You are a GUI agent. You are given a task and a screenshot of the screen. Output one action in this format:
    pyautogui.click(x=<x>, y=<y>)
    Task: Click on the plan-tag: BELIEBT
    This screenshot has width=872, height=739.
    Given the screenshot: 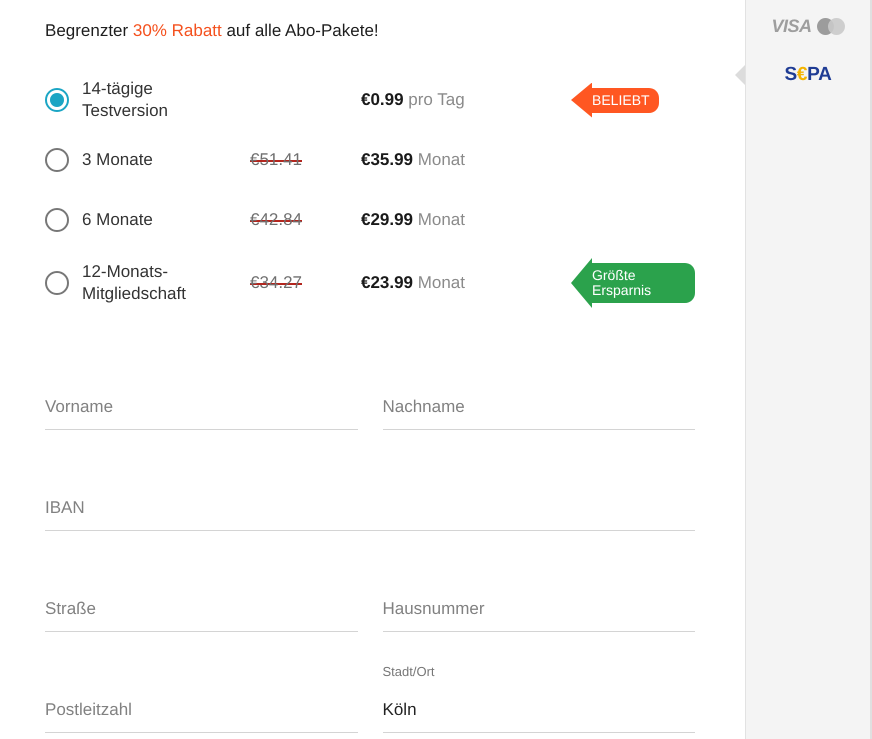 What is the action you would take?
    pyautogui.click(x=615, y=100)
    